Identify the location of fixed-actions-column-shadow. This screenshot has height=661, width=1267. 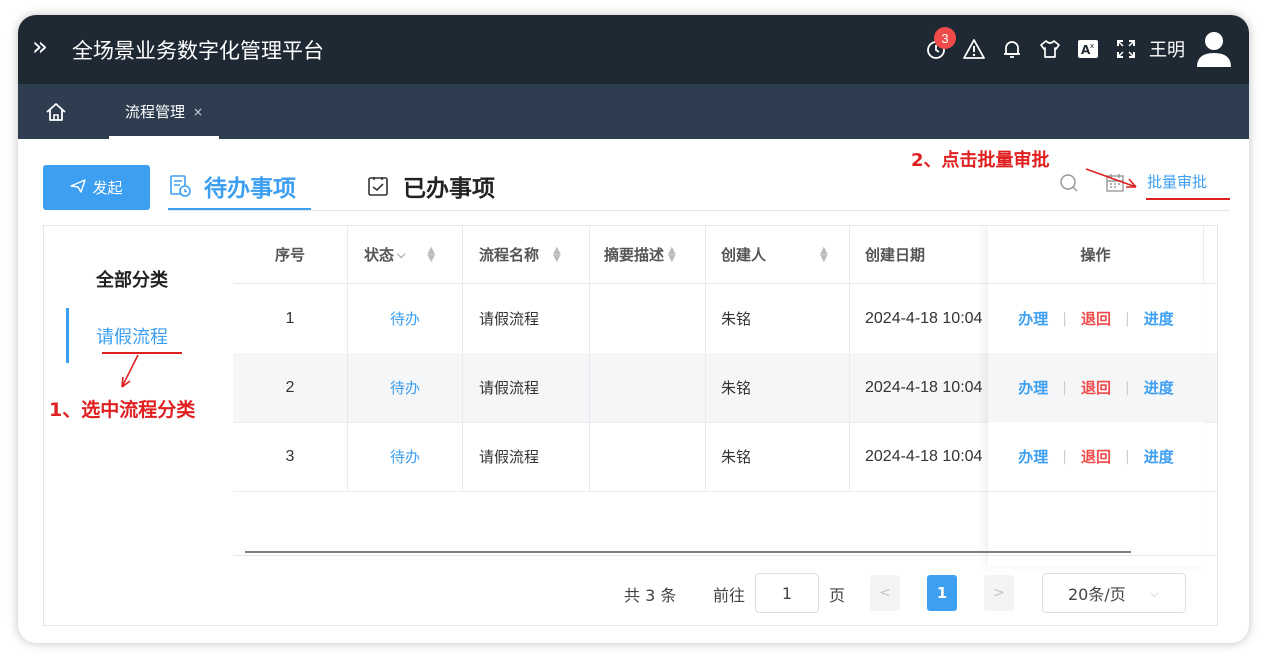
(1096, 396).